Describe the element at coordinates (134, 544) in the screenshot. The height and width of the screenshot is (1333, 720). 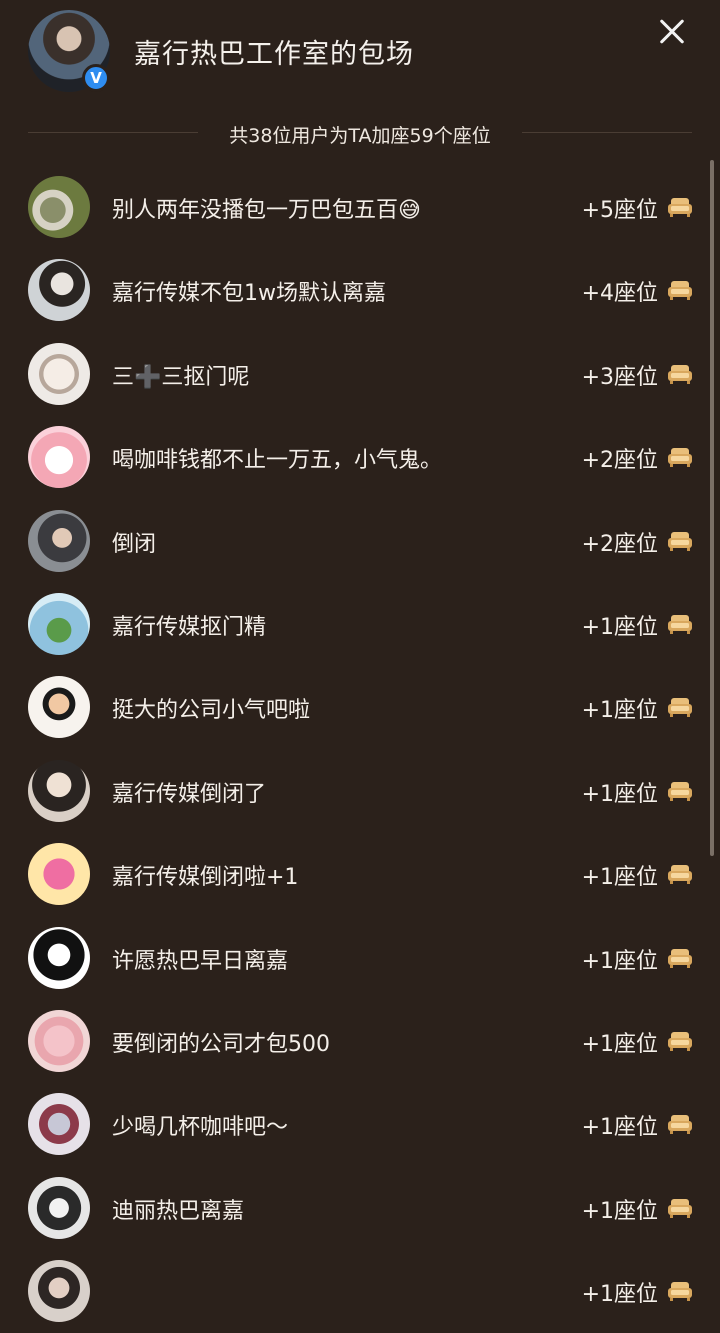
I see `message-text: 倒闭` at that location.